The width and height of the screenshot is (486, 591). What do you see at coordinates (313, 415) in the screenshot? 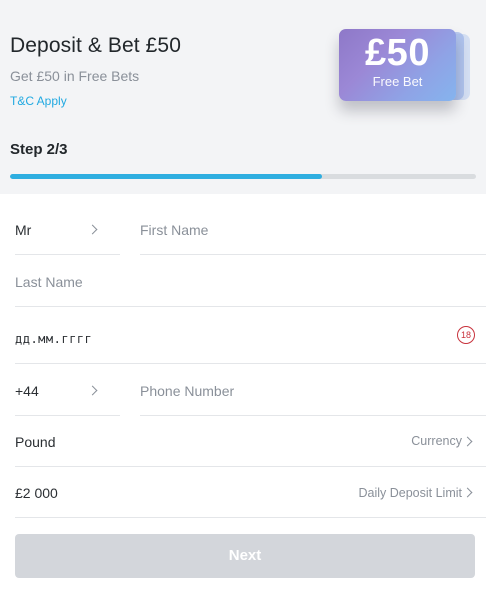
I see `phone-underline` at bounding box center [313, 415].